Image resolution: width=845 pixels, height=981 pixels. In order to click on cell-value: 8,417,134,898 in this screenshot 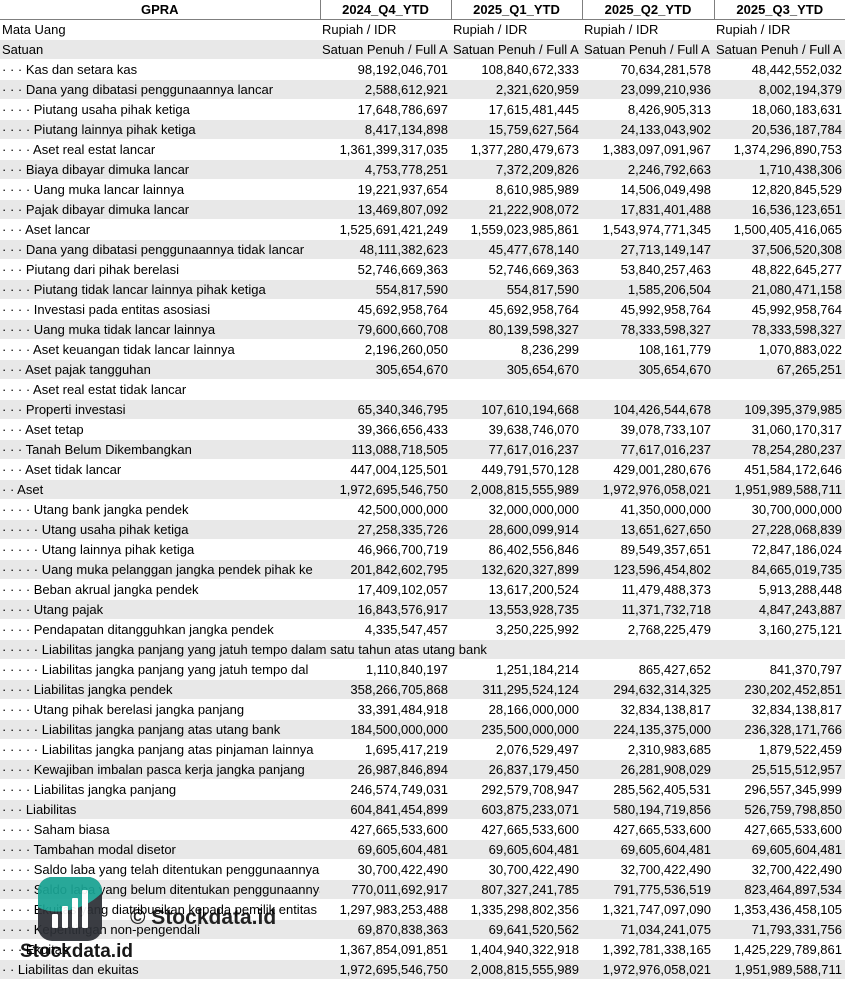, I will do `click(385, 129)`.